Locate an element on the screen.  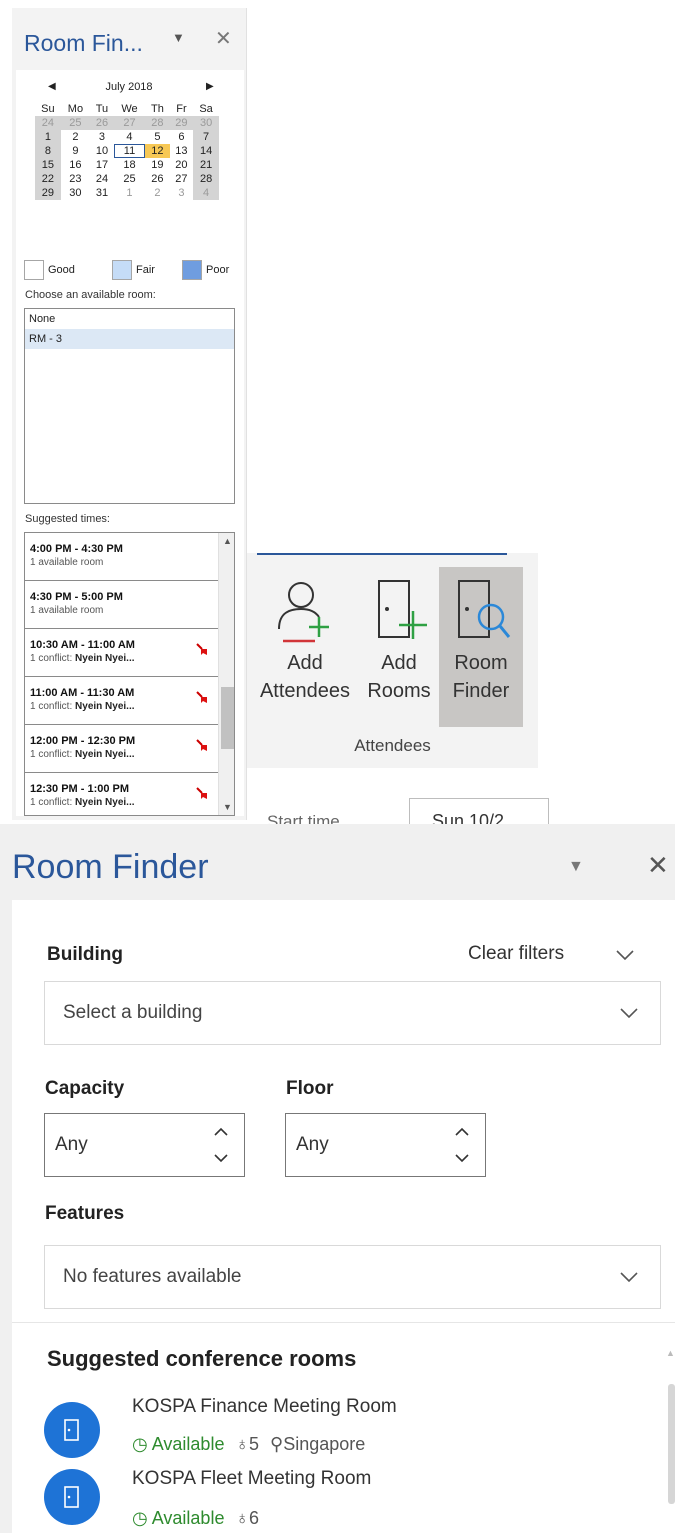
calendar-day: 19 is located at coordinates (157, 165).